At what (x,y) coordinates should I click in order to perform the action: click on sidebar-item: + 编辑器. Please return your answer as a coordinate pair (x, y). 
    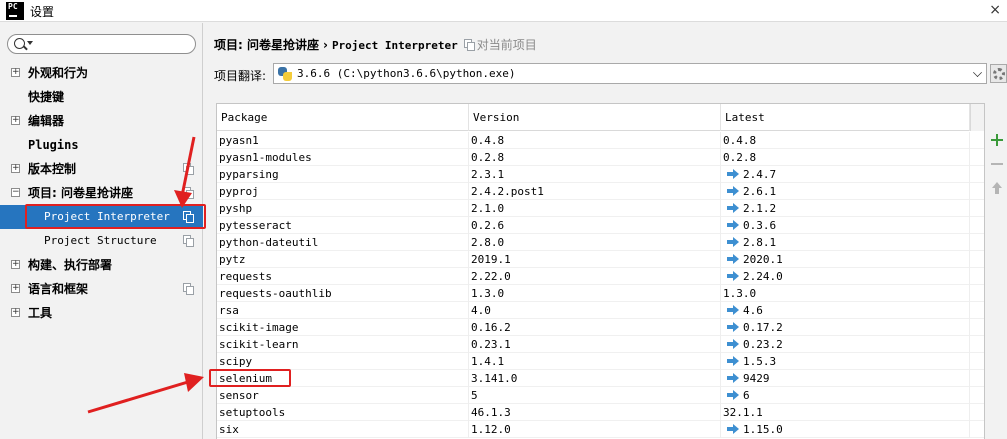
    Looking at the image, I should click on (101, 121).